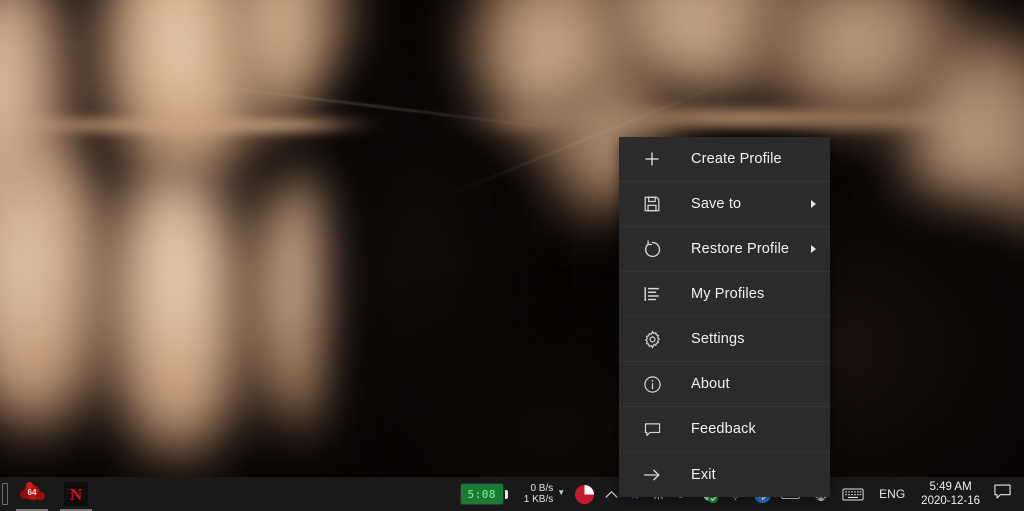 This screenshot has width=1024, height=511. What do you see at coordinates (853, 494) in the screenshot?
I see `keyboard-icon` at bounding box center [853, 494].